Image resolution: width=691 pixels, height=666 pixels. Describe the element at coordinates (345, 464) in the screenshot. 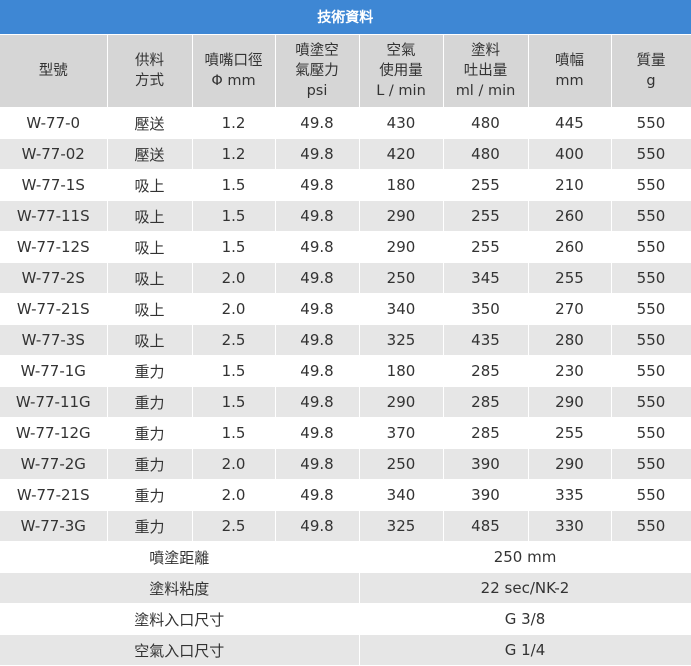

I see `table-row: W-77-2G 重力 2.0 49.8 250 390 290 550` at that location.